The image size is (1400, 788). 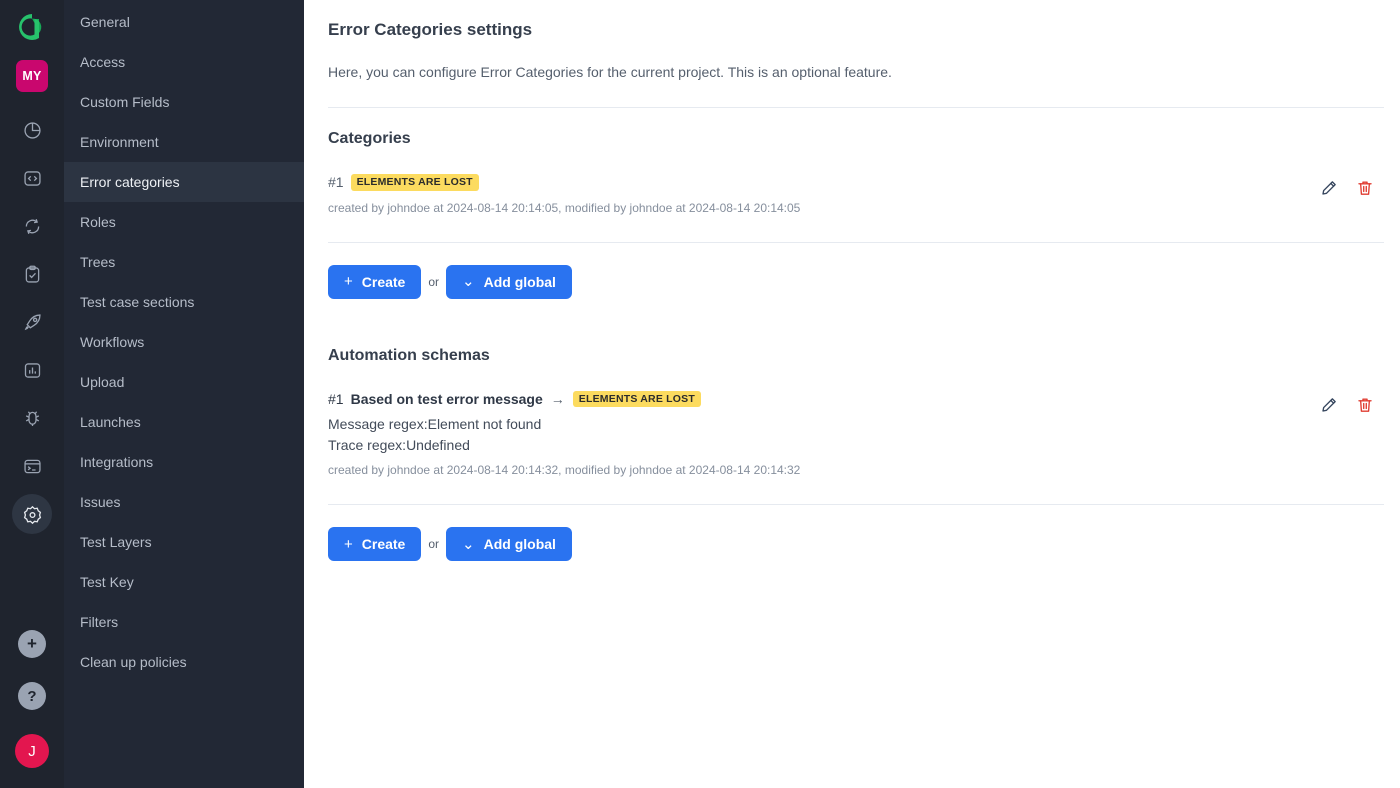 What do you see at coordinates (32, 466) in the screenshot?
I see `terminal-icon` at bounding box center [32, 466].